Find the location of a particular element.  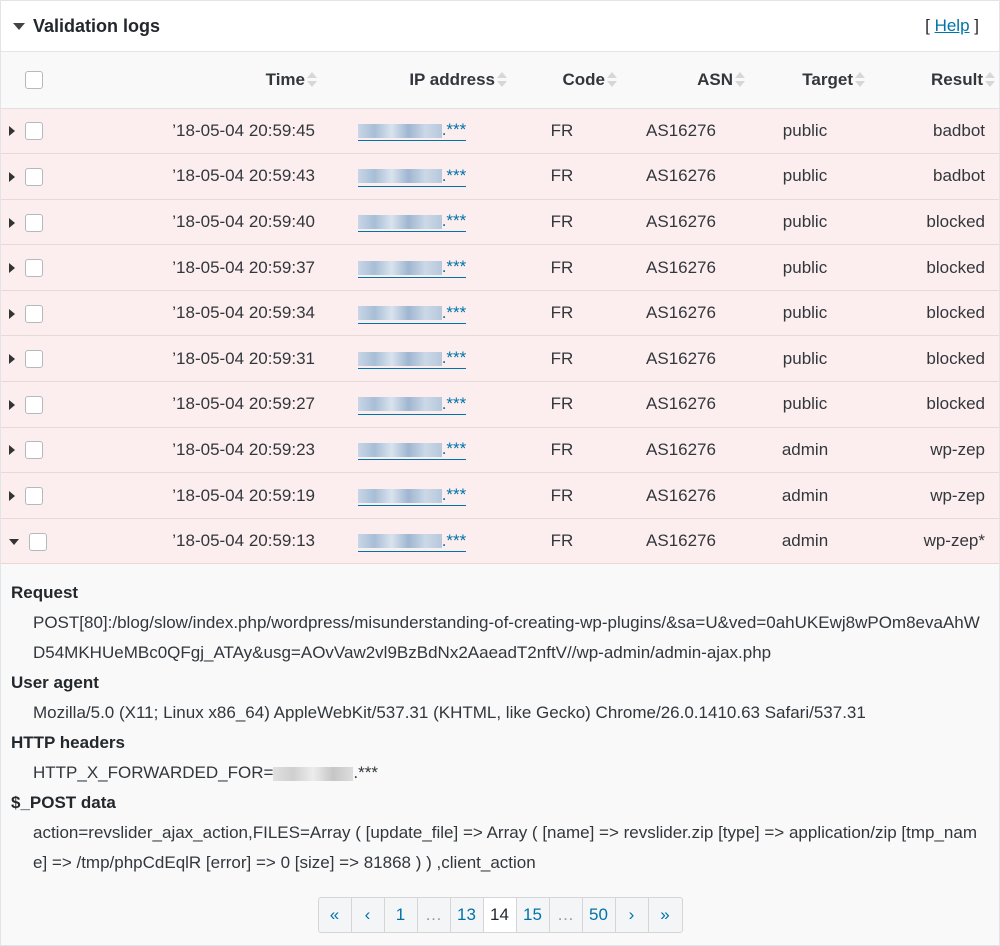

page-13-button: 13 is located at coordinates (467, 914).